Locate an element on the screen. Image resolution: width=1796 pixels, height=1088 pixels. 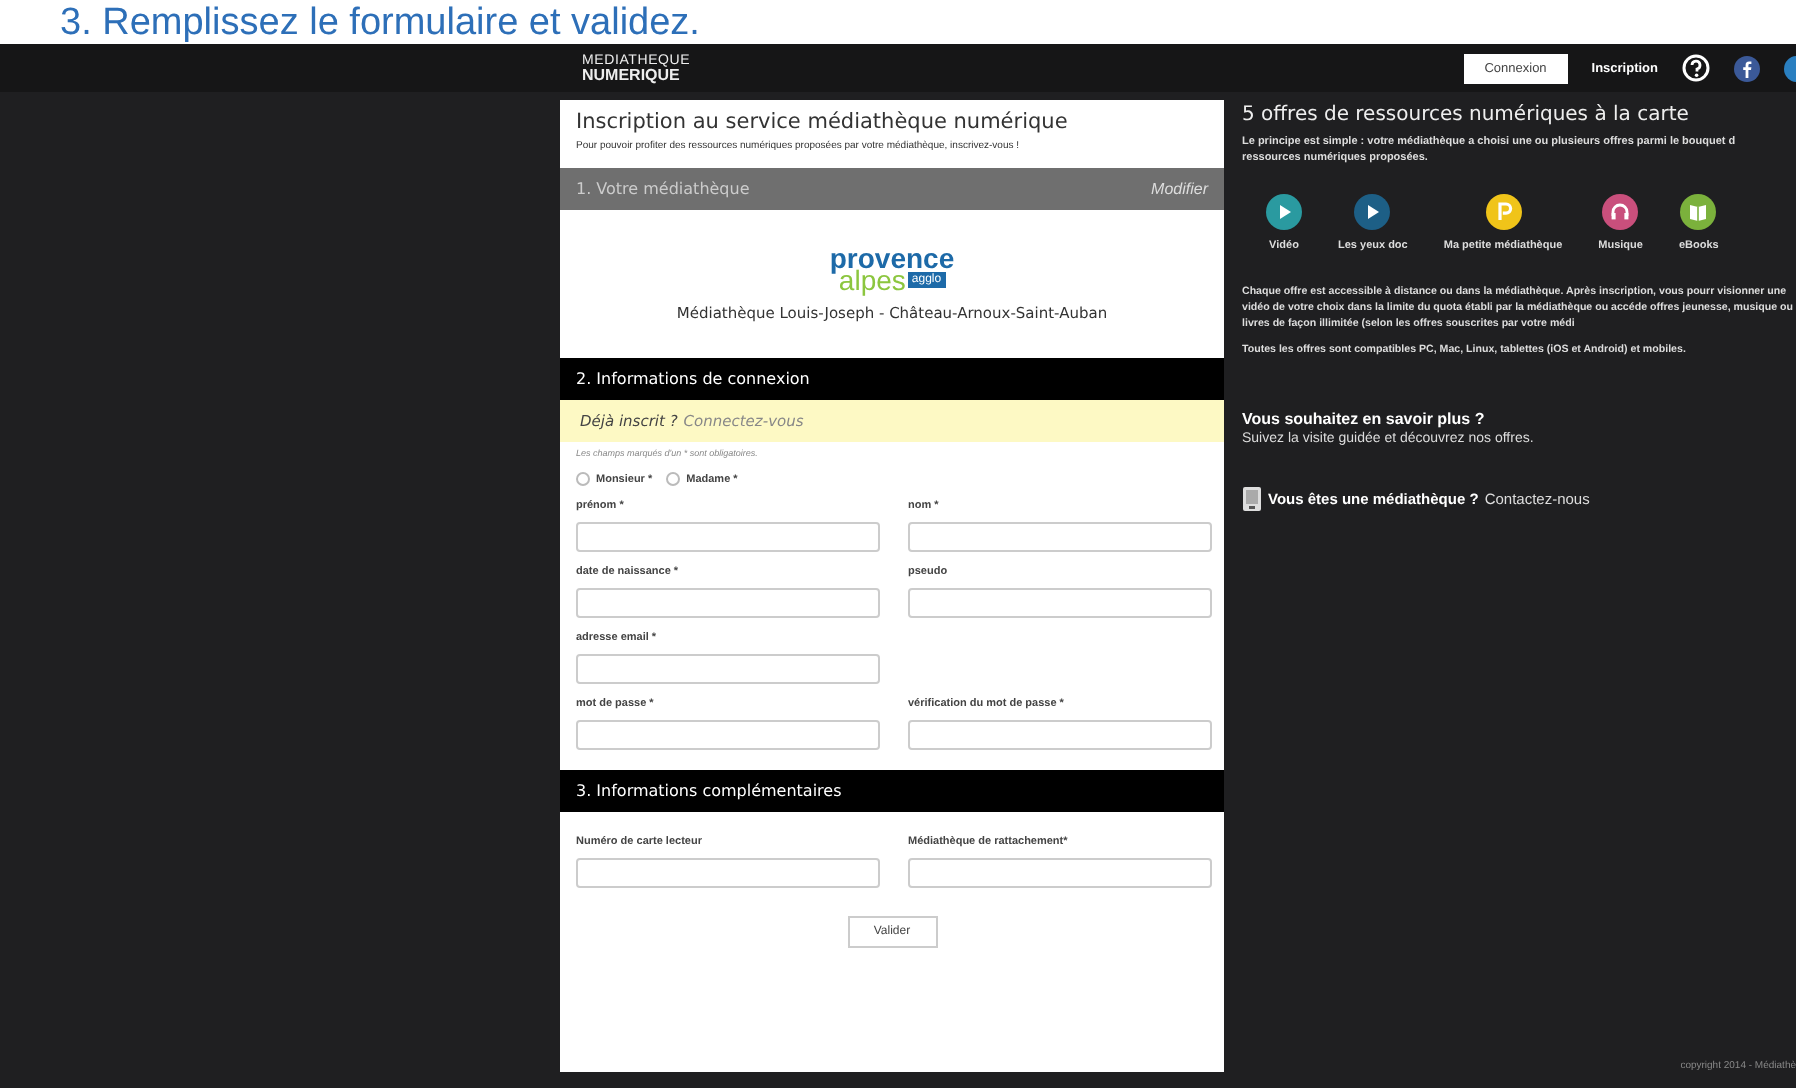
letter-p-icon is located at coordinates (1503, 212).